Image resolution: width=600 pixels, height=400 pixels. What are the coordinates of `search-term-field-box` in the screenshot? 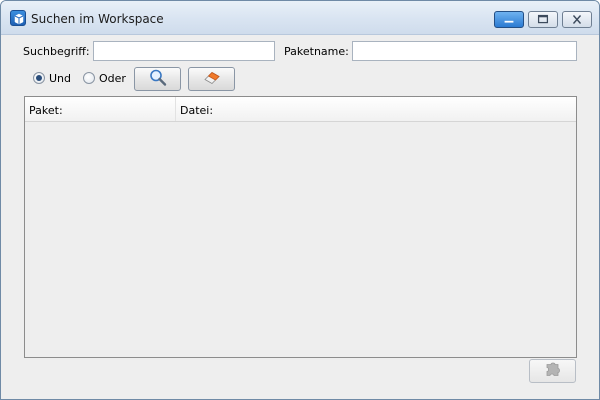 It's located at (184, 51).